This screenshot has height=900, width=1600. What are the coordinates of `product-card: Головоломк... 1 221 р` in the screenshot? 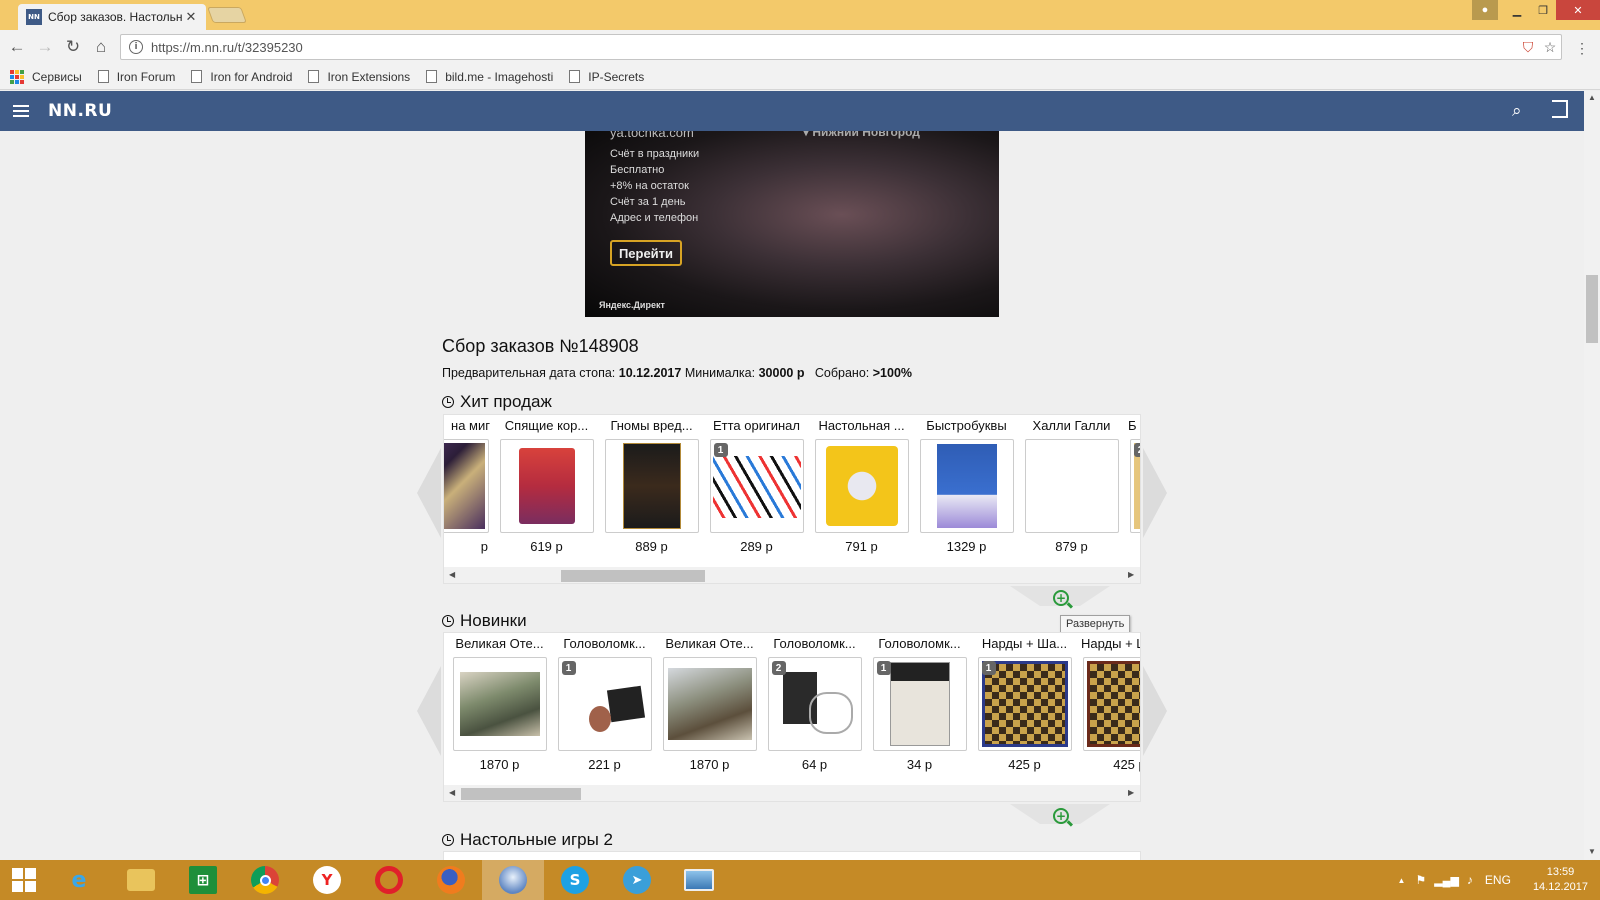 It's located at (604, 708).